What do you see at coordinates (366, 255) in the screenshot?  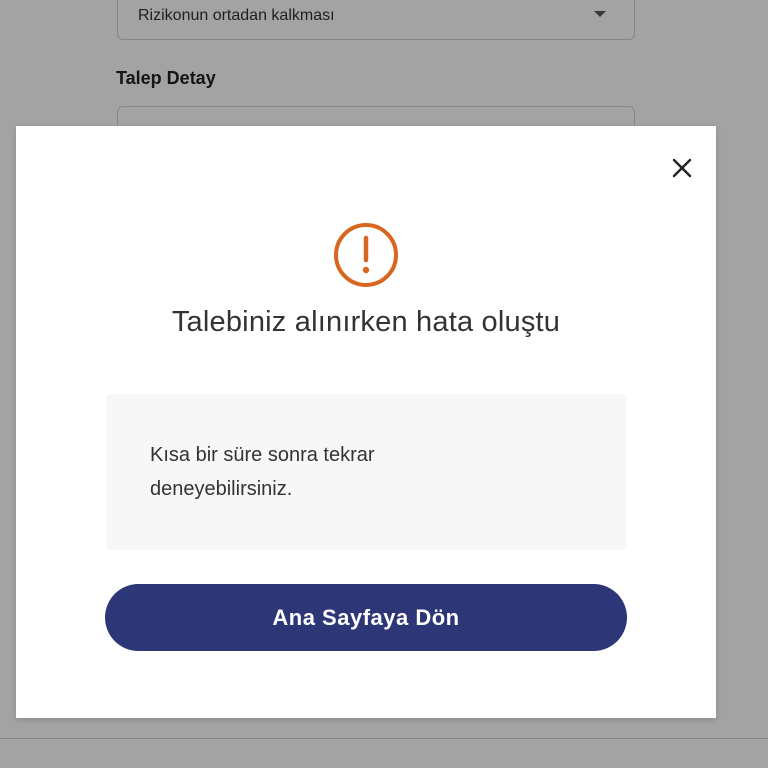 I see `exclamation-circle-icon` at bounding box center [366, 255].